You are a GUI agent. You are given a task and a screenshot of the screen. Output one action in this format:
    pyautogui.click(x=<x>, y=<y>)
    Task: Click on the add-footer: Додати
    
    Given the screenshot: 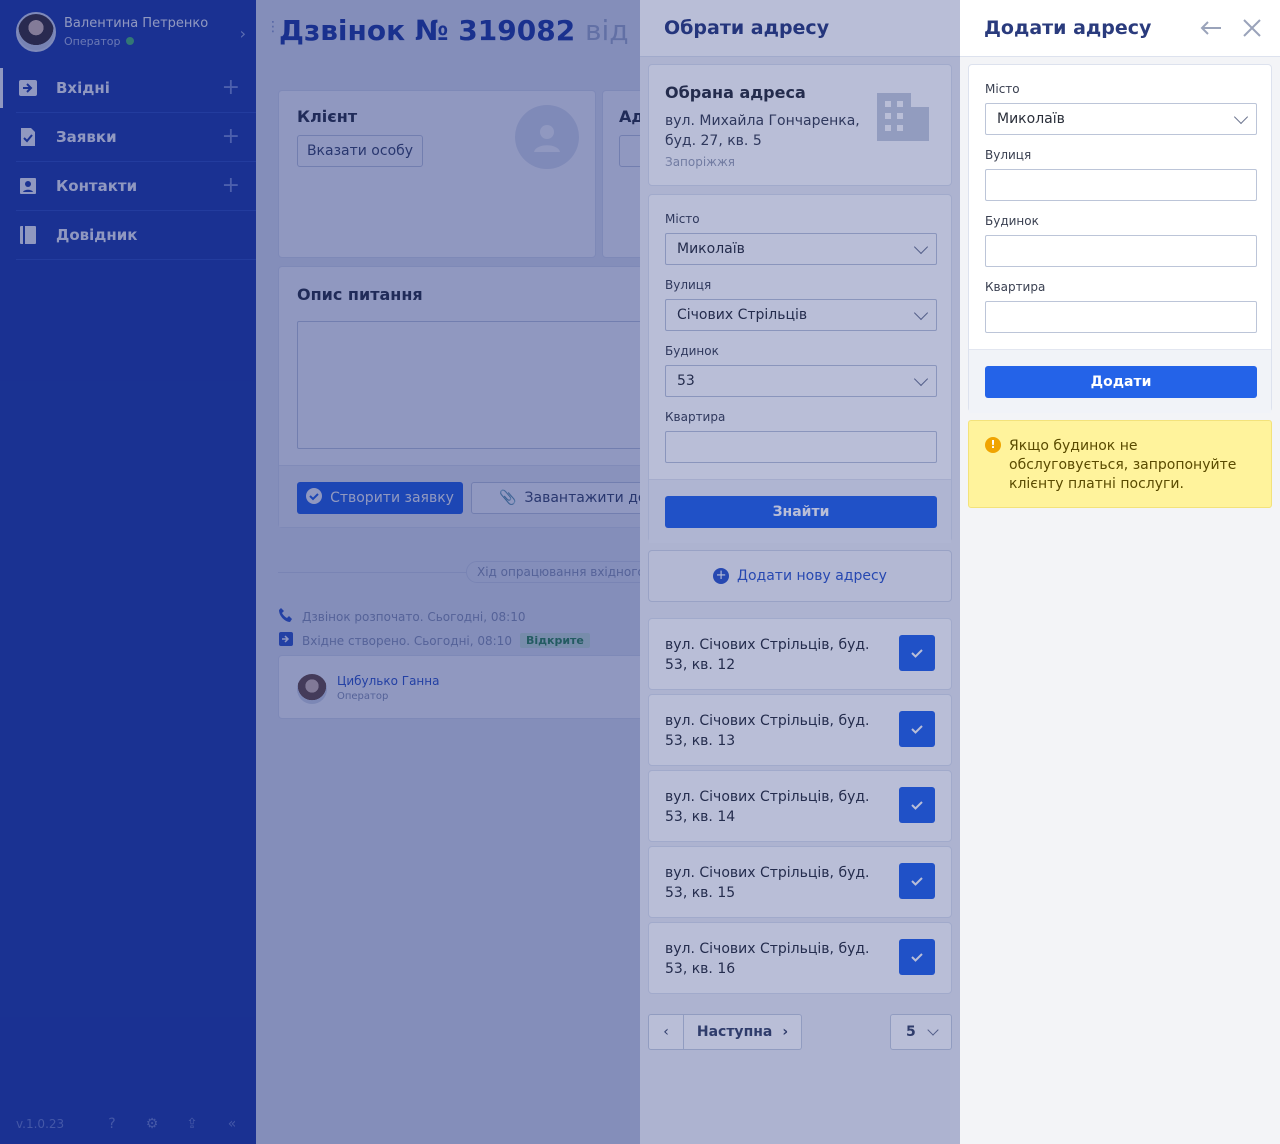 What is the action you would take?
    pyautogui.click(x=1120, y=381)
    